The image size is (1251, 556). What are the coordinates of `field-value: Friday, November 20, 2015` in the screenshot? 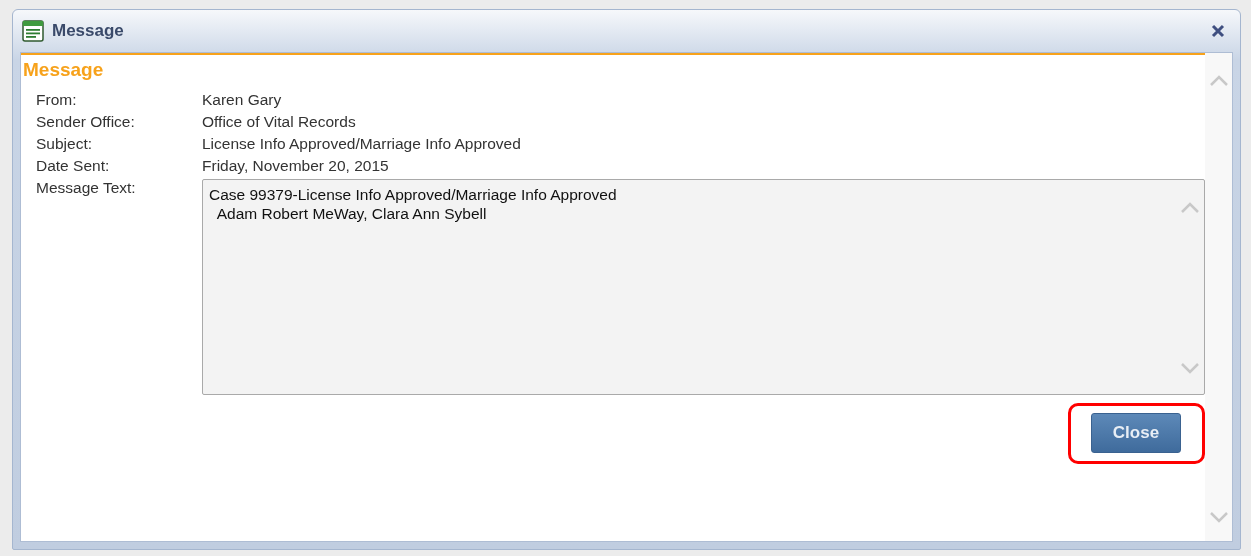 It's located at (296, 166).